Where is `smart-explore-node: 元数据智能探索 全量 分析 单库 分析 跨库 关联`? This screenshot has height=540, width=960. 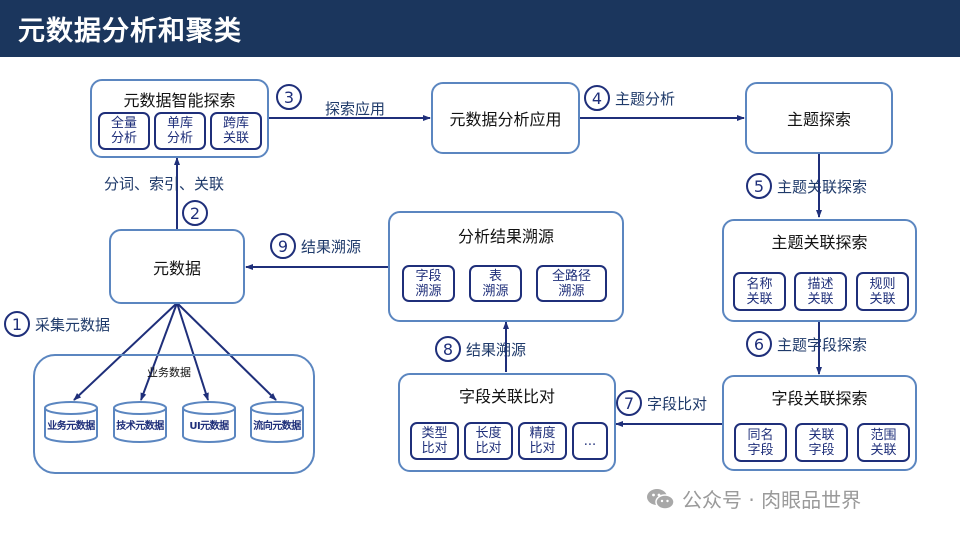
smart-explore-node: 元数据智能探索 全量 分析 单库 分析 跨库 关联 is located at coordinates (179, 118).